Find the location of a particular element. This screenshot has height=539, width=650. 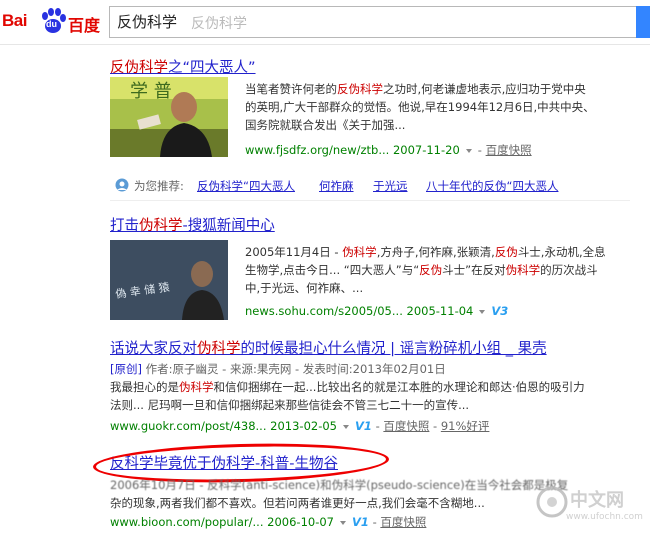

result-thumbnail: 学 普 is located at coordinates (169, 117).